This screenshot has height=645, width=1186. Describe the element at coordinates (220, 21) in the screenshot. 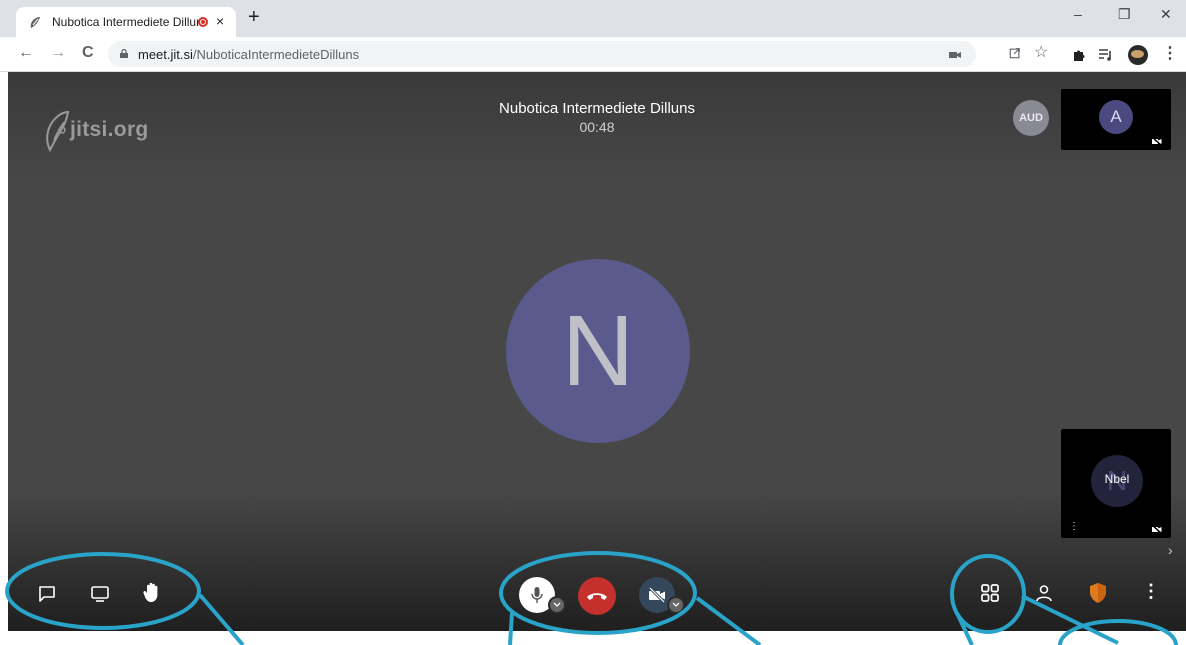

I see `tab-close-icon: ×` at that location.